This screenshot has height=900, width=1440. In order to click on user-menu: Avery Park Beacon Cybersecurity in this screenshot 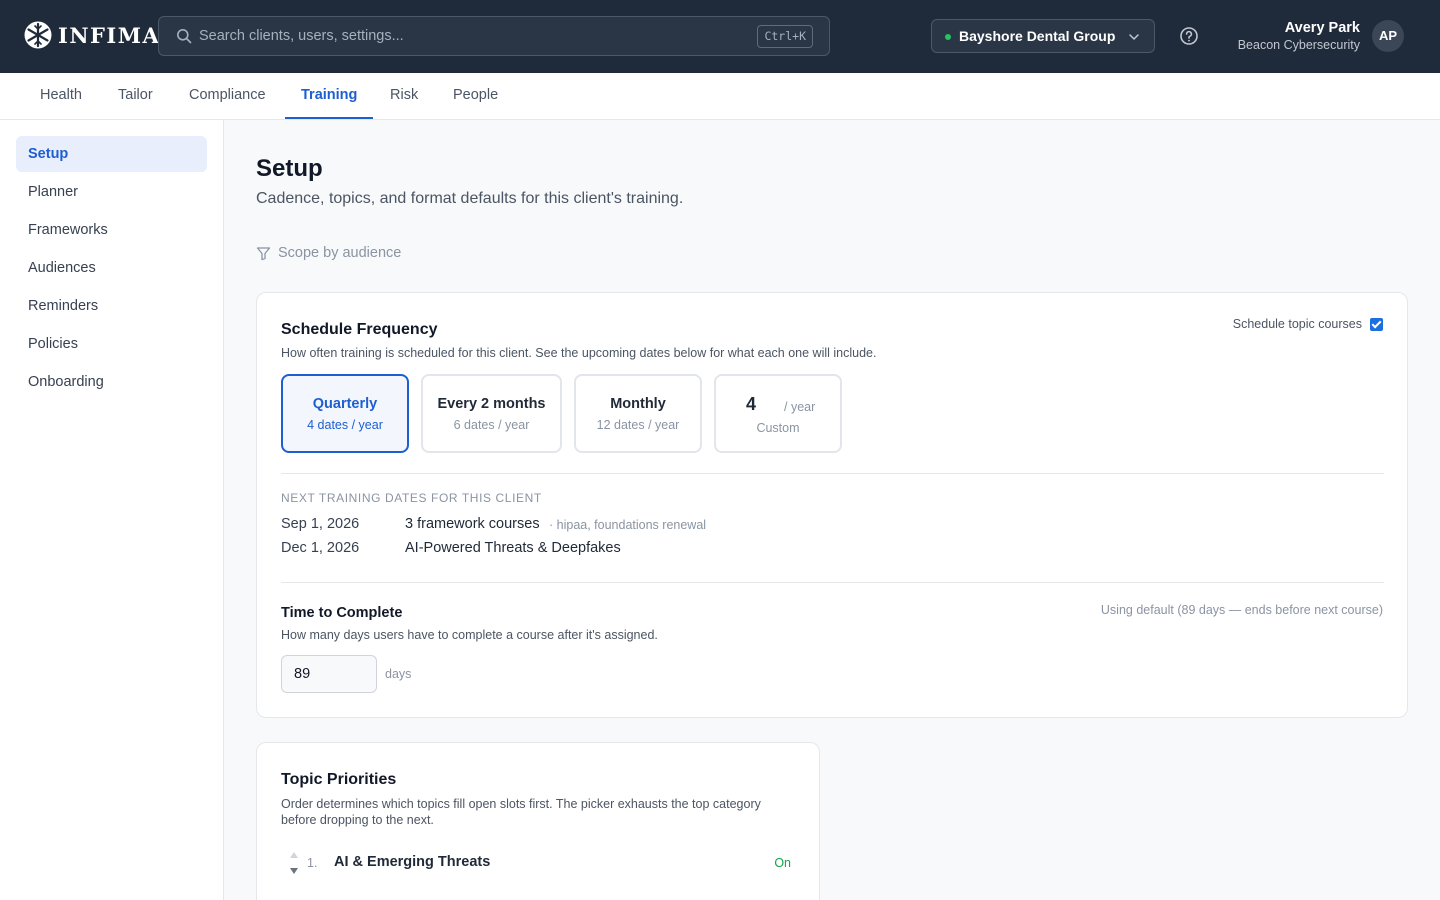, I will do `click(1299, 36)`.